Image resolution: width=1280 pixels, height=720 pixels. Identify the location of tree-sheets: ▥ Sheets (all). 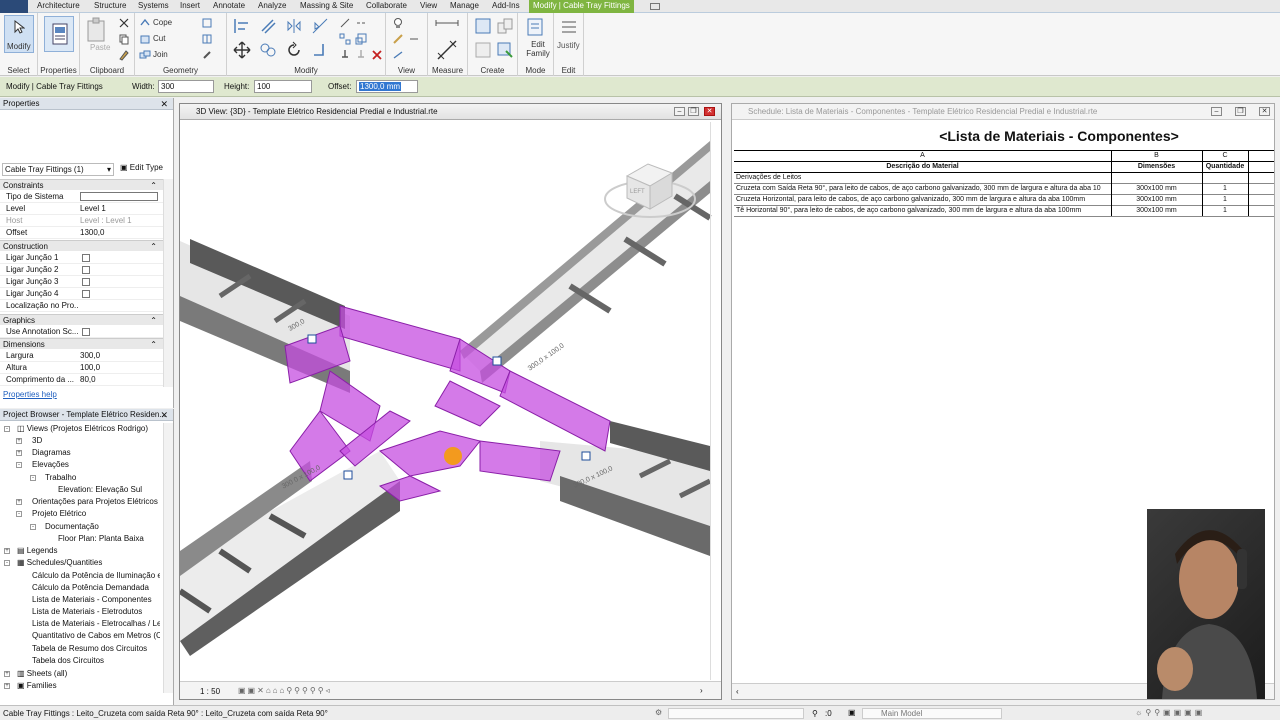
(42, 673).